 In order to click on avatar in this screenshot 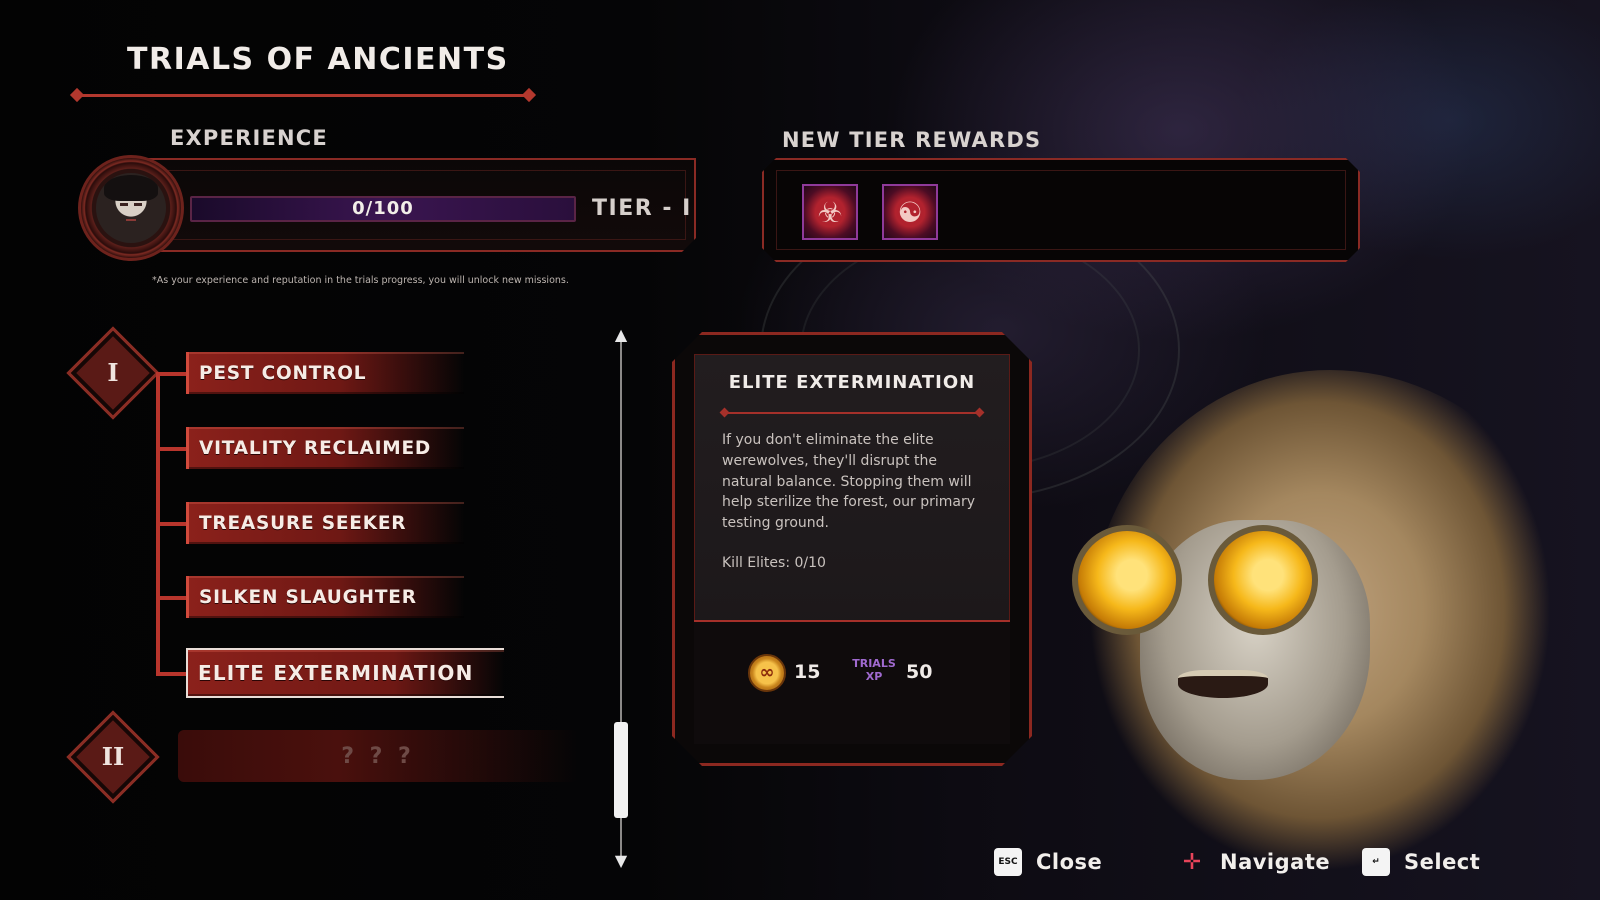, I will do `click(131, 208)`.